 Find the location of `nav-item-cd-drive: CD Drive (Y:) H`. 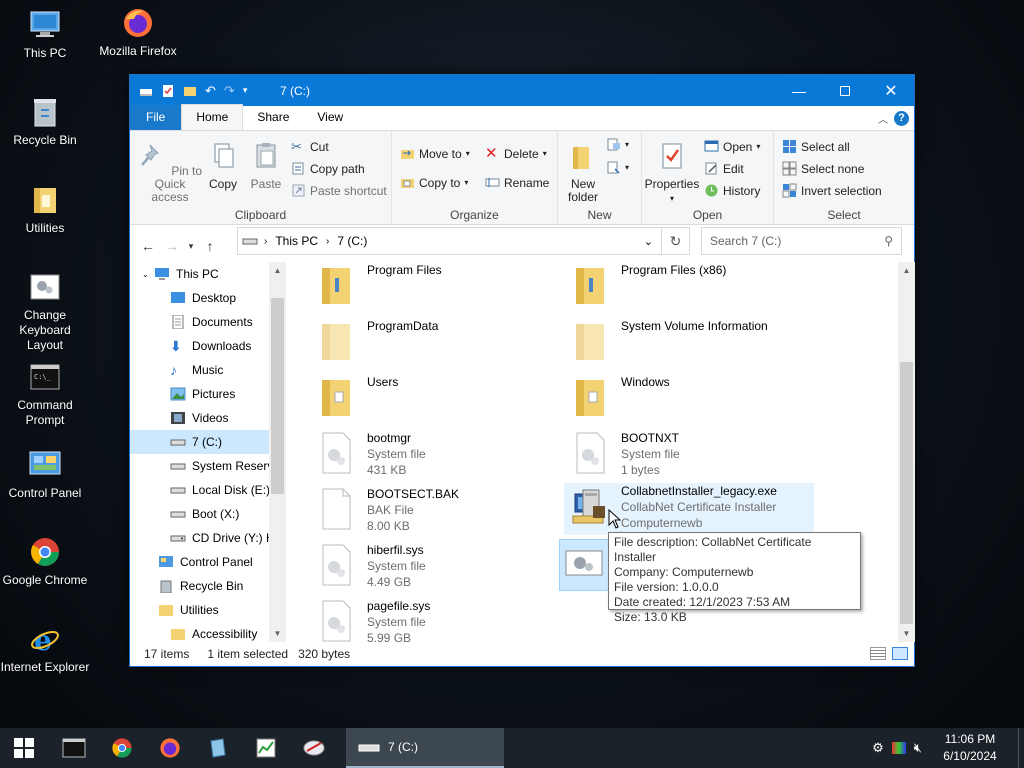

nav-item-cd-drive: CD Drive (Y:) H is located at coordinates (200, 538).